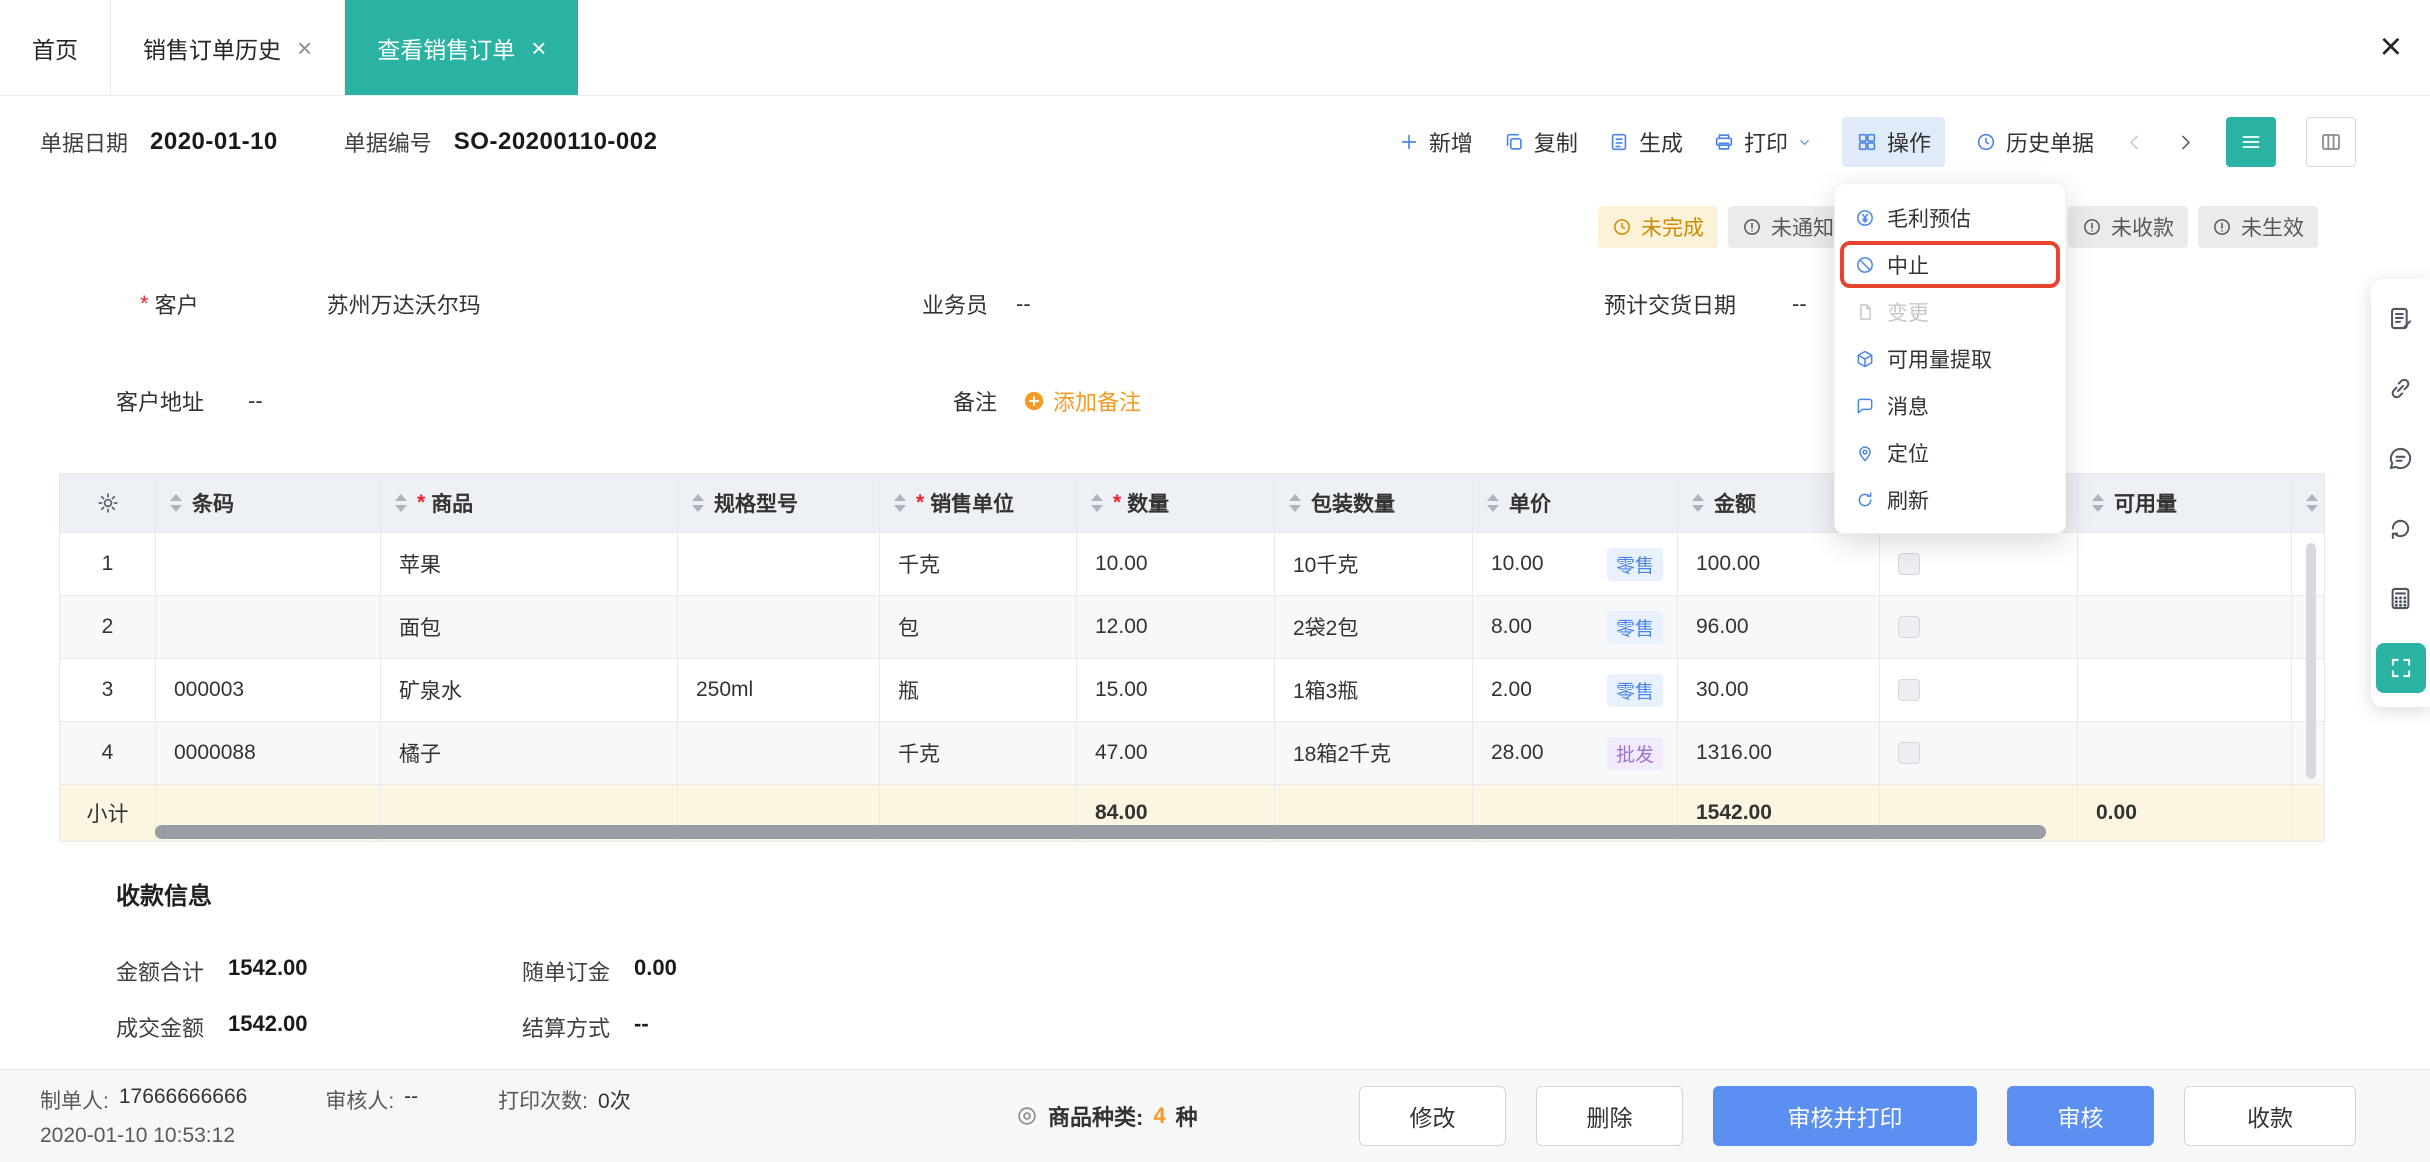 The height and width of the screenshot is (1162, 2430). I want to click on item-row-3: 3 000003 矿泉水 250ml 瓶 15.00 1箱3瓶 2.00 零售 30.00, so click(1192, 690).